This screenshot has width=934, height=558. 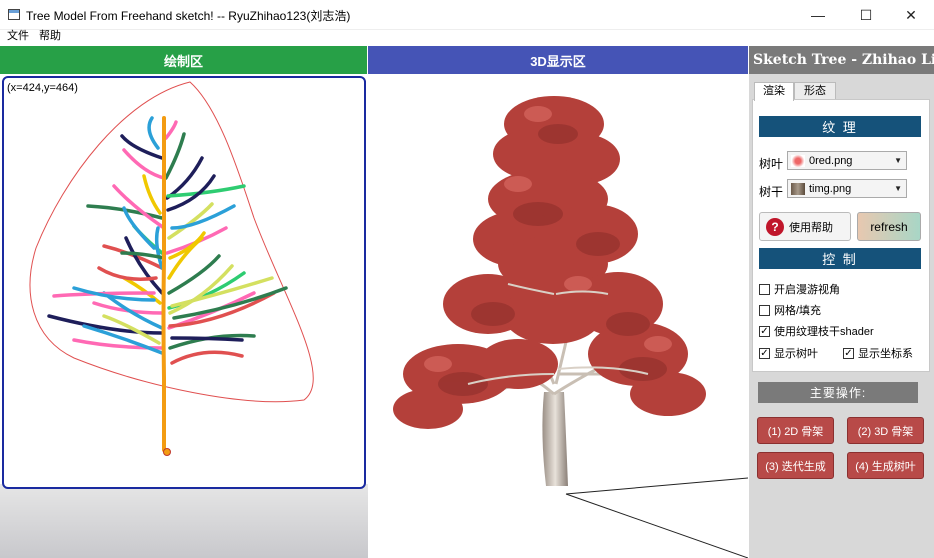 I want to click on view3d-panel-header: 3D显示区, so click(x=558, y=60).